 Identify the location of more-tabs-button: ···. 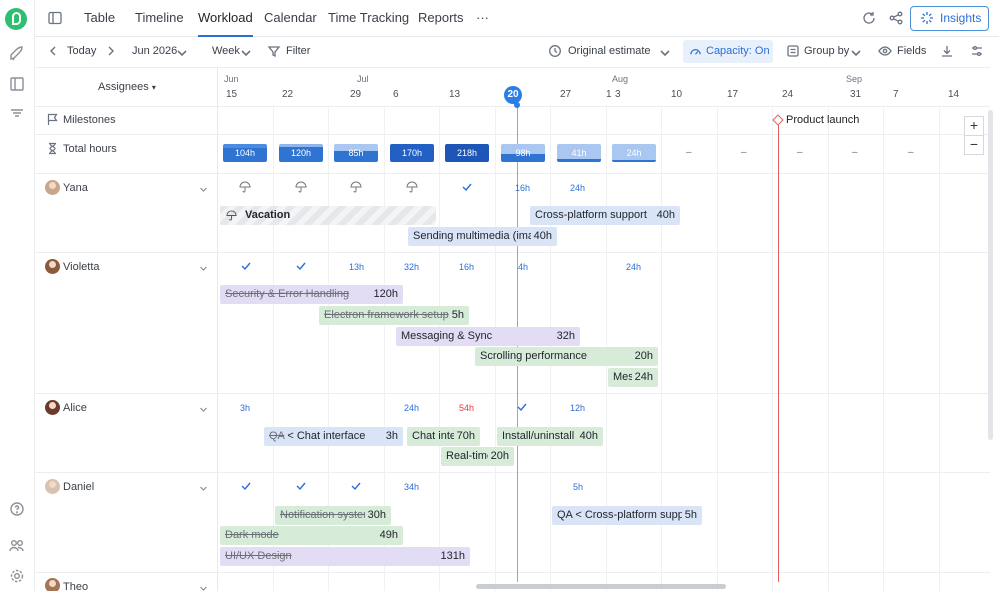
(482, 23).